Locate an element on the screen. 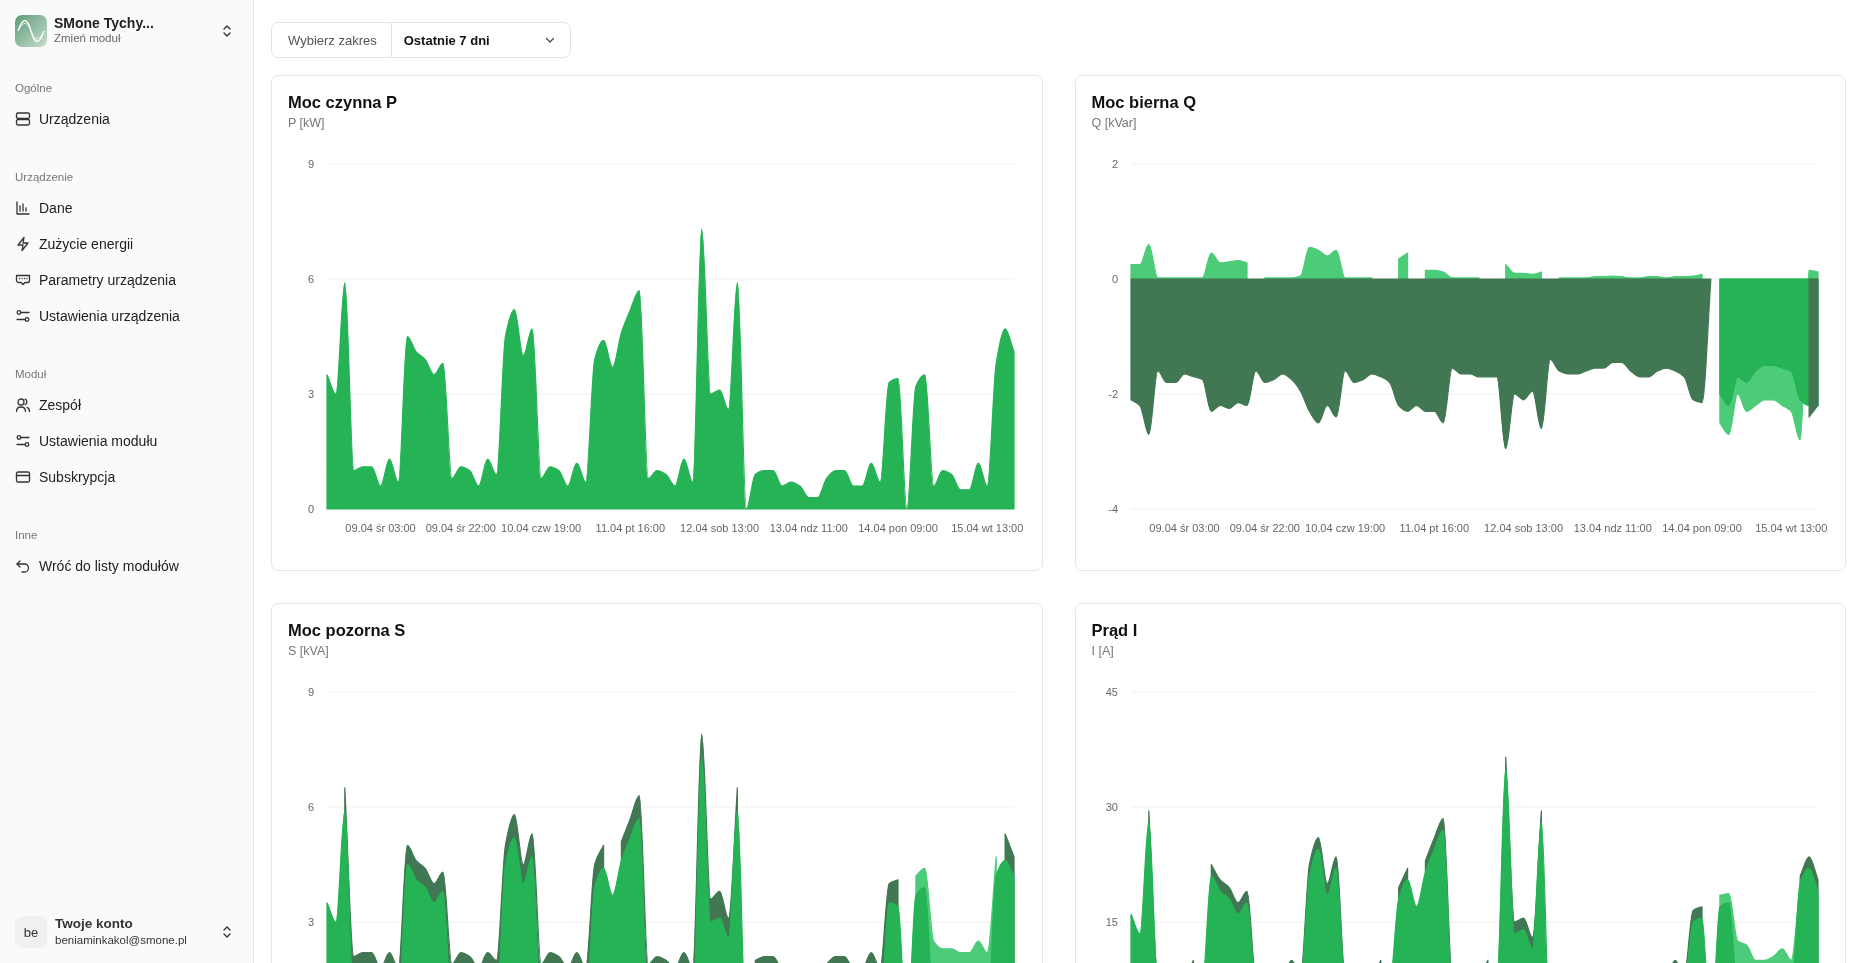 The image size is (1861, 963). section-title: Inne is located at coordinates (26, 535).